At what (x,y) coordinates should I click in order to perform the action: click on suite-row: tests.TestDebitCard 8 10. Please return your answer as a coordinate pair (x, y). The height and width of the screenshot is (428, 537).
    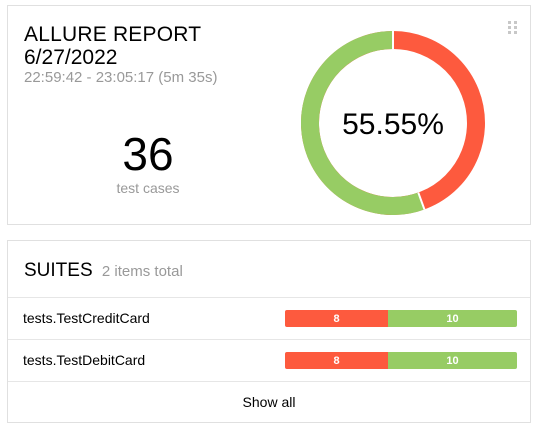
    Looking at the image, I should click on (269, 360).